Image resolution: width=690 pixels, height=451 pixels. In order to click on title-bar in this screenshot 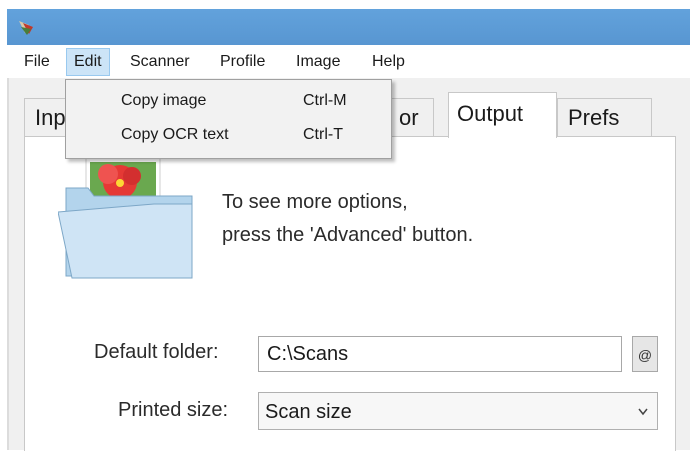, I will do `click(348, 27)`.